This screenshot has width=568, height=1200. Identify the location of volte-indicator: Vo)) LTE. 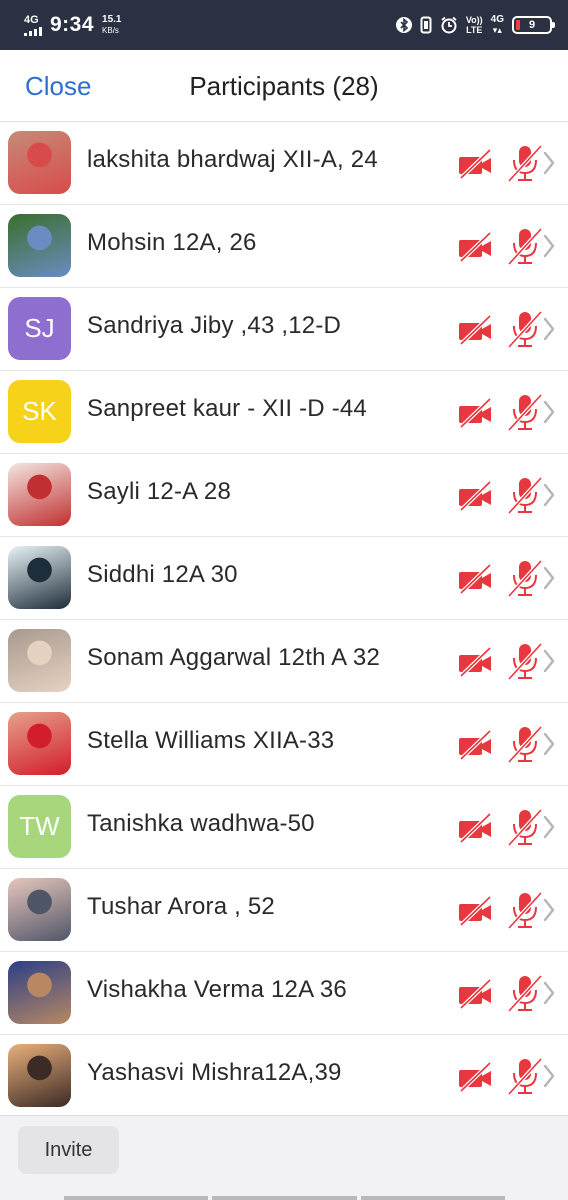
(474, 25).